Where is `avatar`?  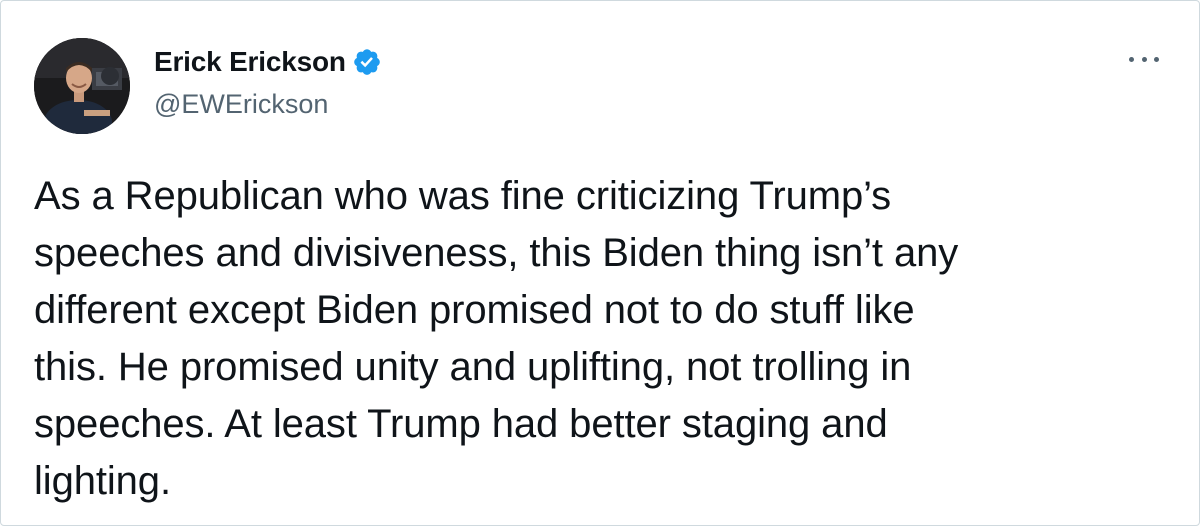 avatar is located at coordinates (82, 86).